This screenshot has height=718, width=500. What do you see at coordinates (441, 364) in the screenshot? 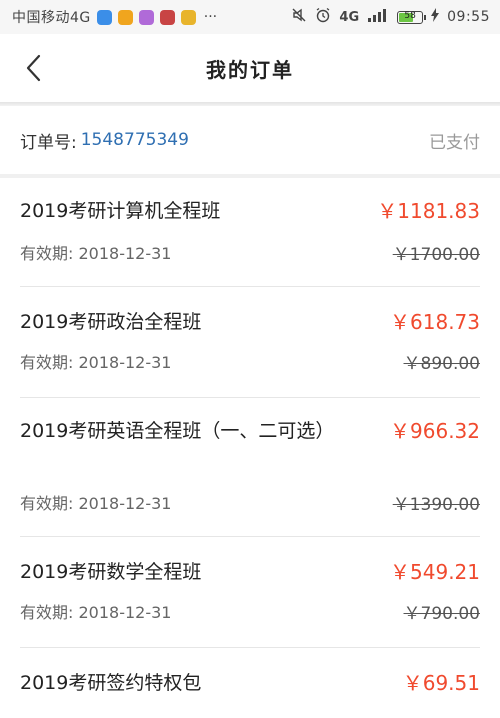
I see `original-price: ￥890.00` at bounding box center [441, 364].